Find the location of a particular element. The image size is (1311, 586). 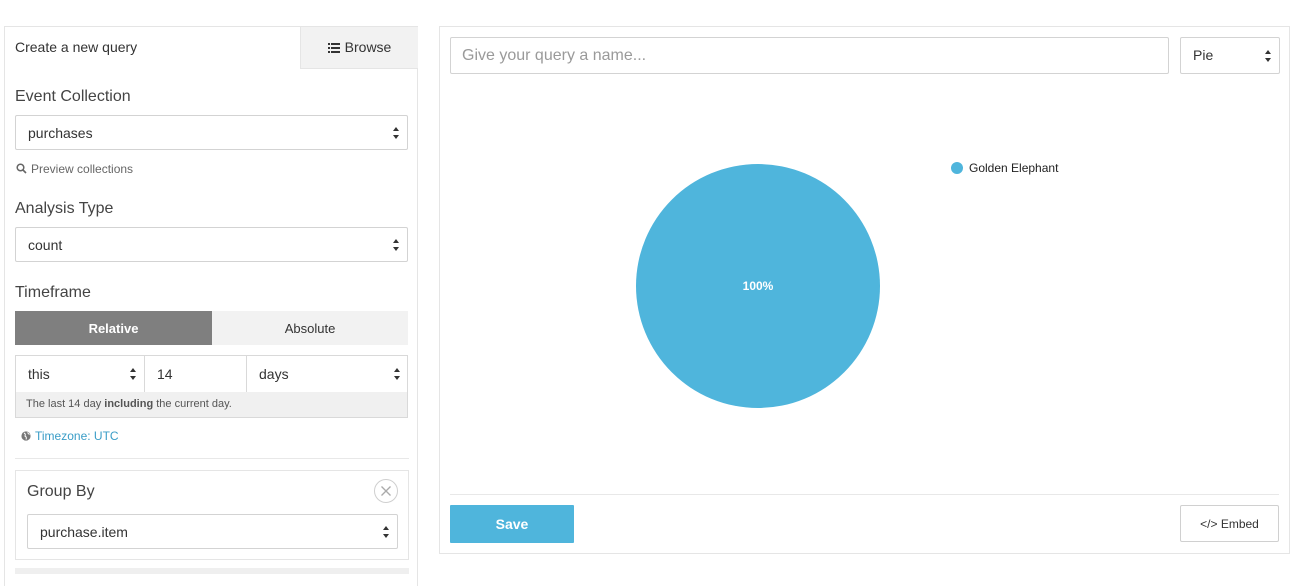

timezone-label: Timezone: UTC is located at coordinates (77, 436).